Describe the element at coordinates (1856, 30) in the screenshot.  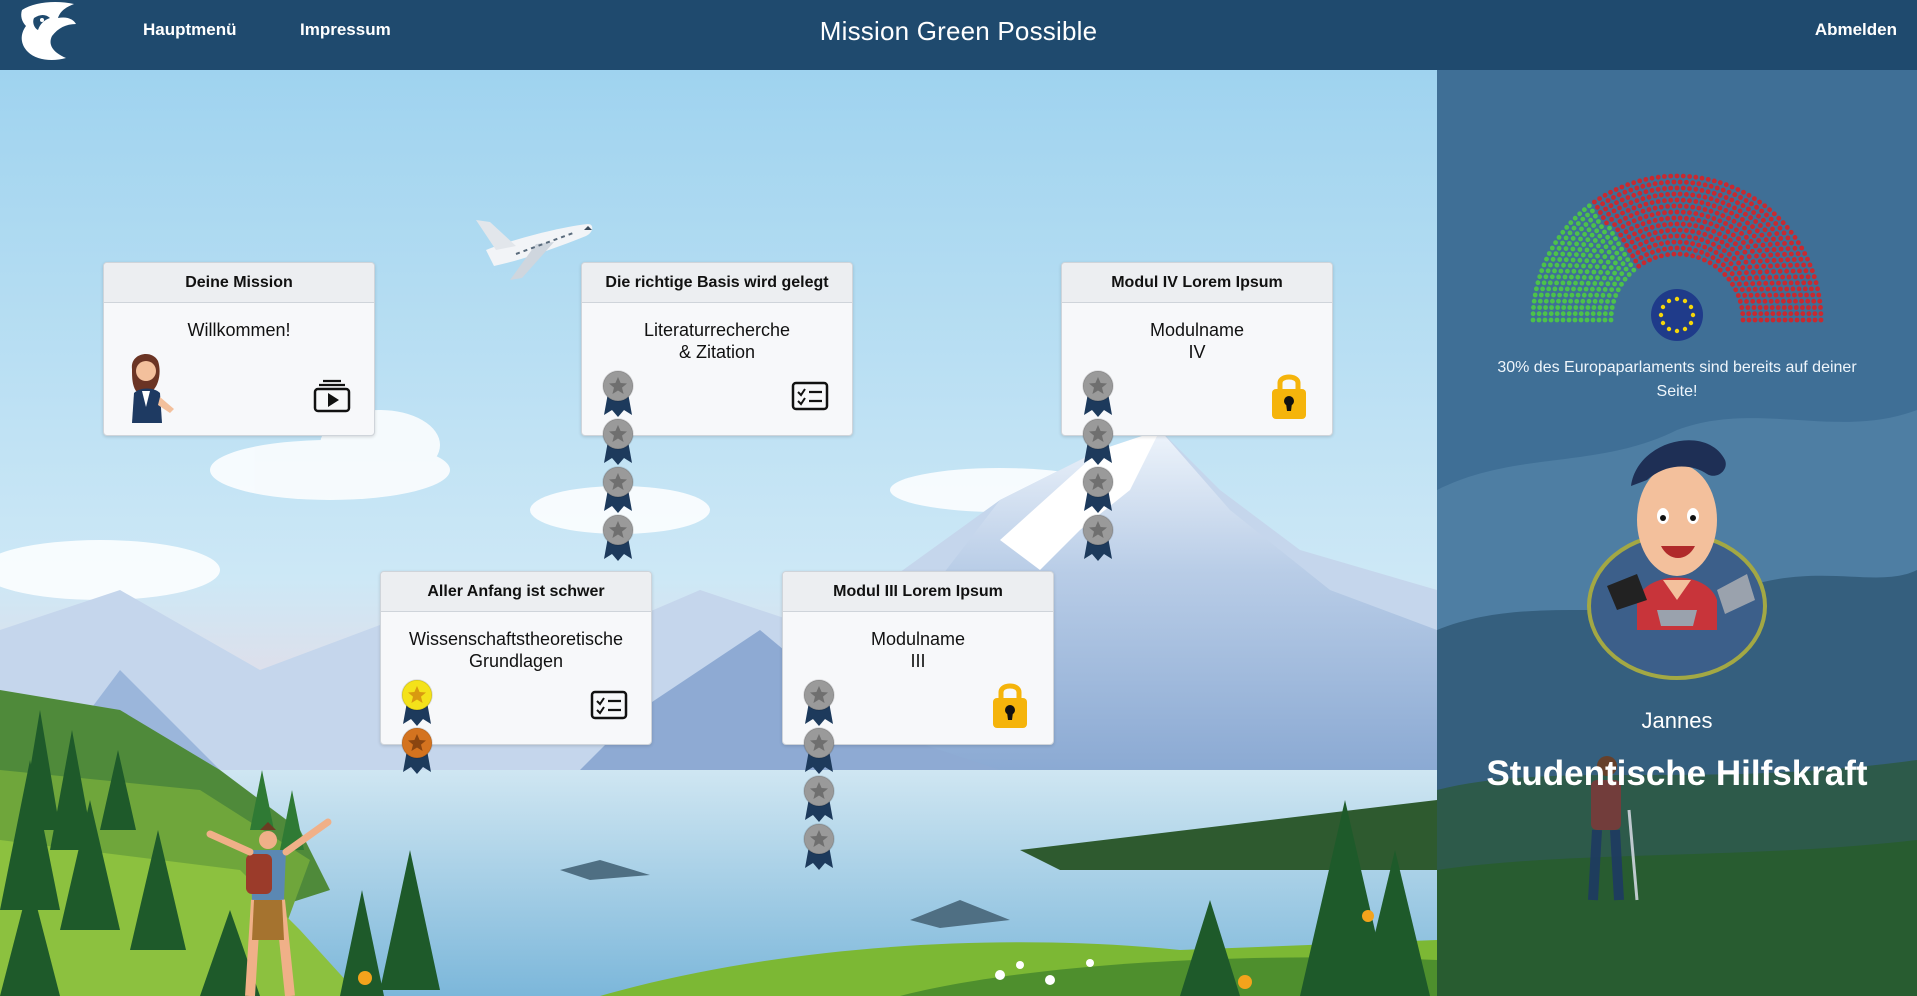
I see `logout-link: Abmelden` at that location.